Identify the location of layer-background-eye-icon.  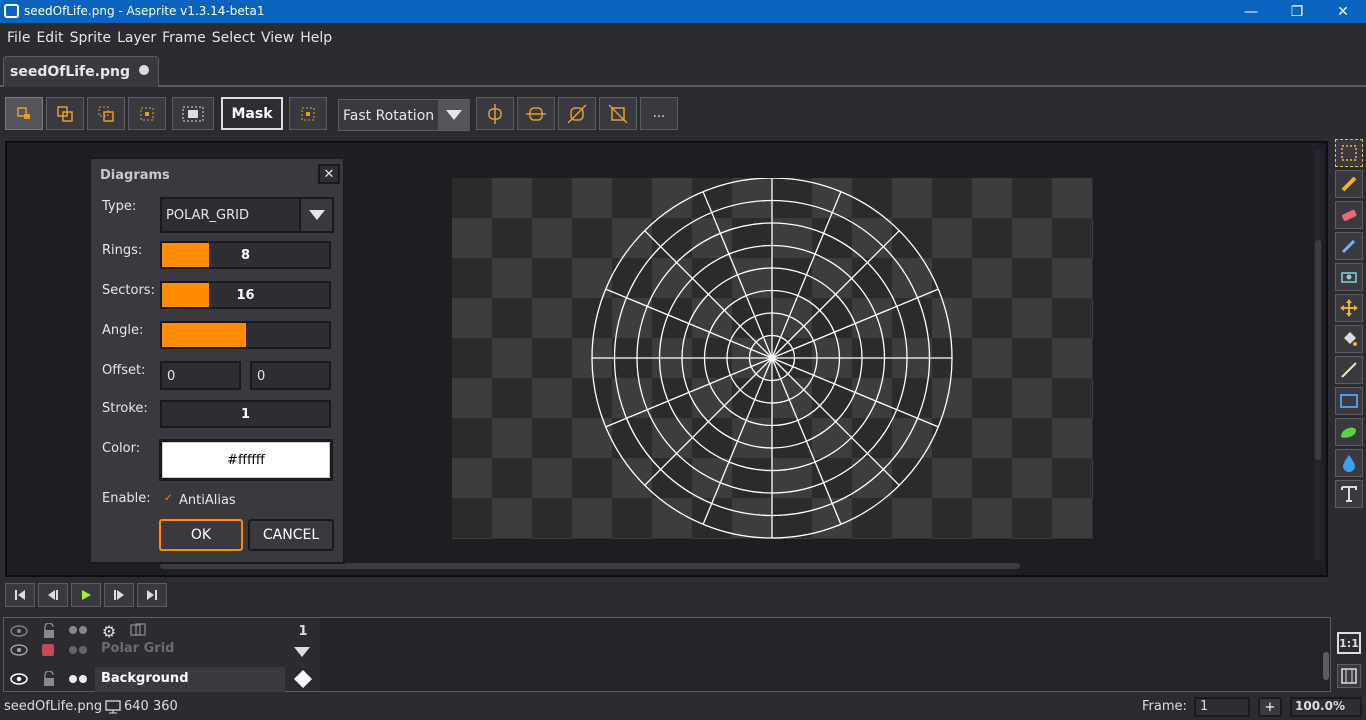
(18, 679).